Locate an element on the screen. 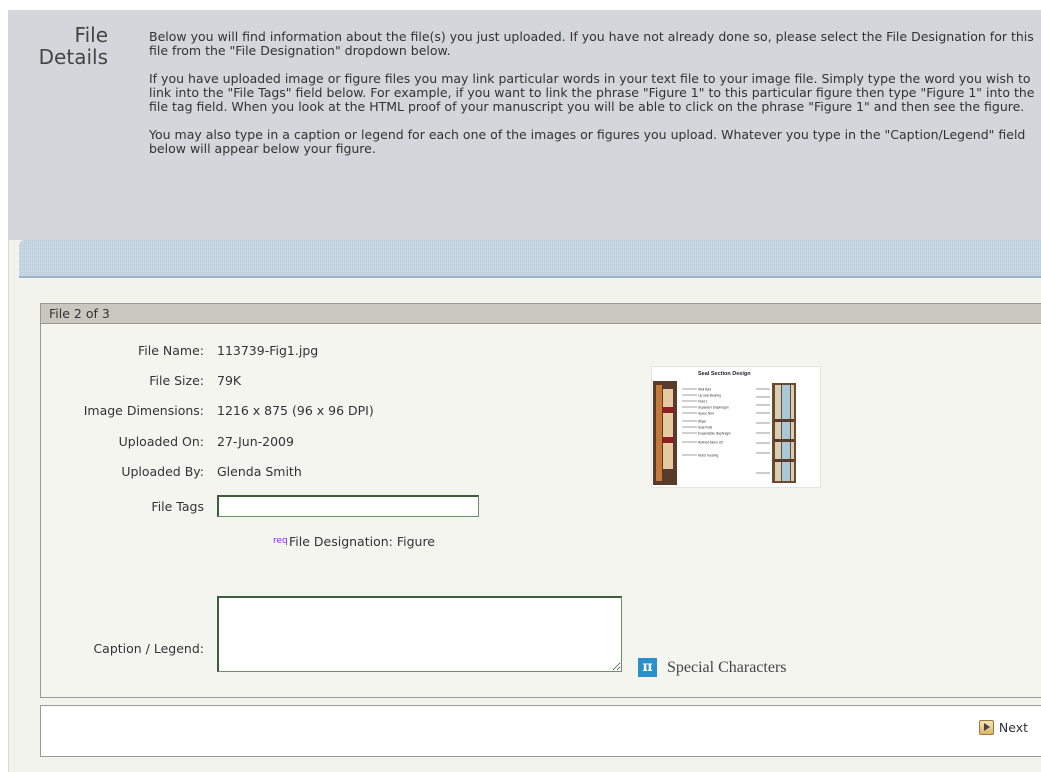  special-characters-button: π Special Characters is located at coordinates (712, 667).